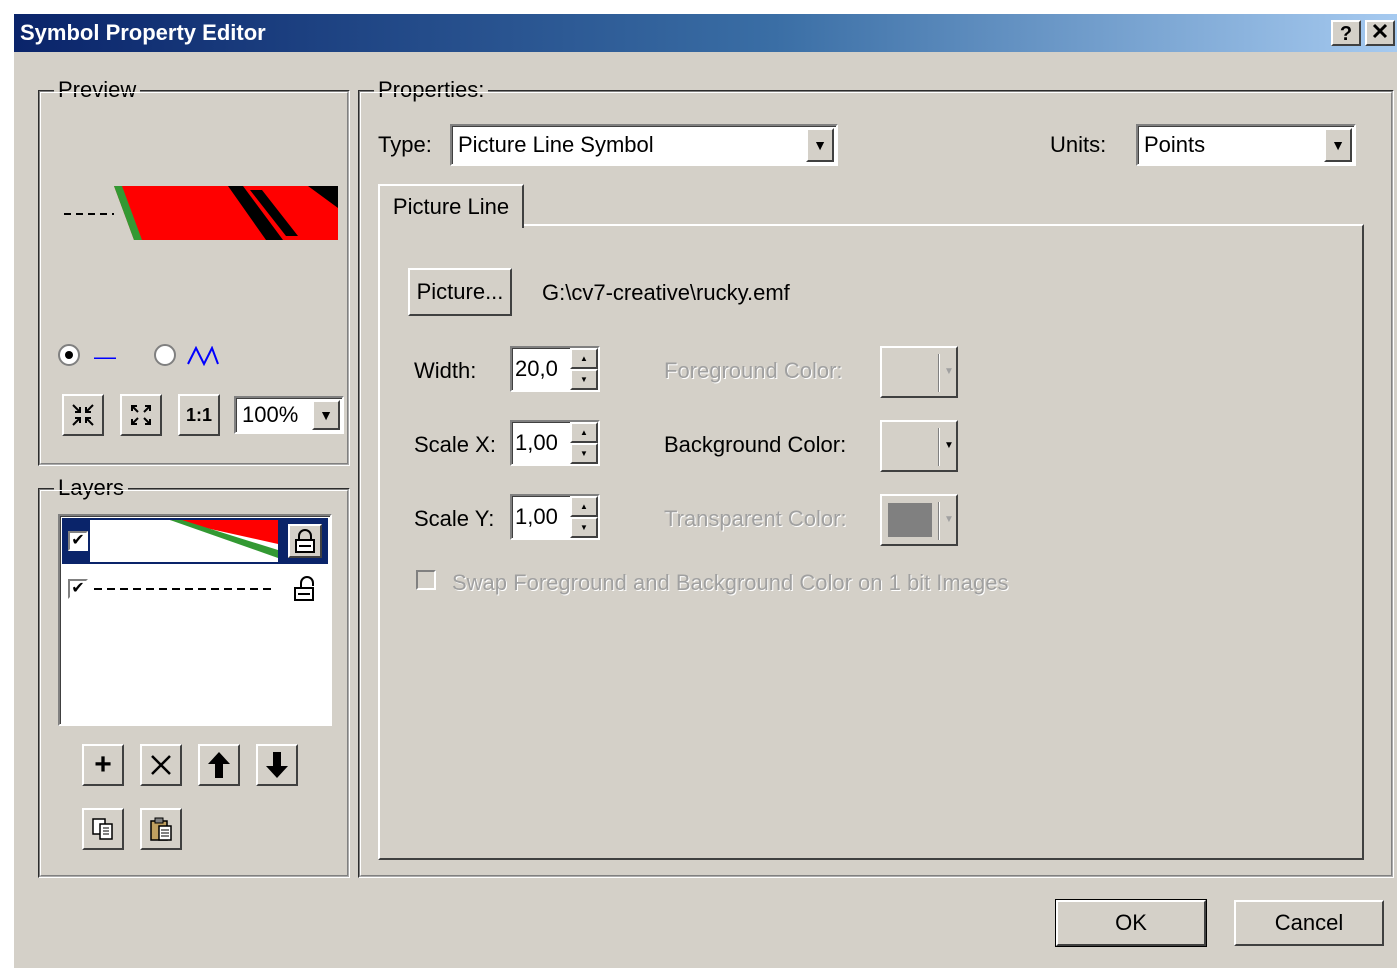 This screenshot has width=1397, height=968. What do you see at coordinates (919, 446) in the screenshot?
I see `background-color-button: ▼` at bounding box center [919, 446].